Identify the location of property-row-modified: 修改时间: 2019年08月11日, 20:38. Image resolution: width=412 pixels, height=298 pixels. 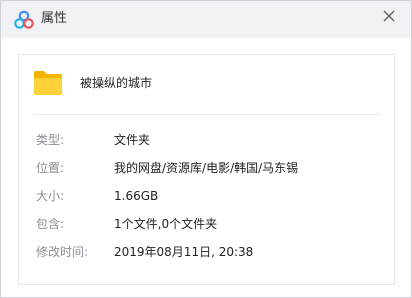
(211, 252).